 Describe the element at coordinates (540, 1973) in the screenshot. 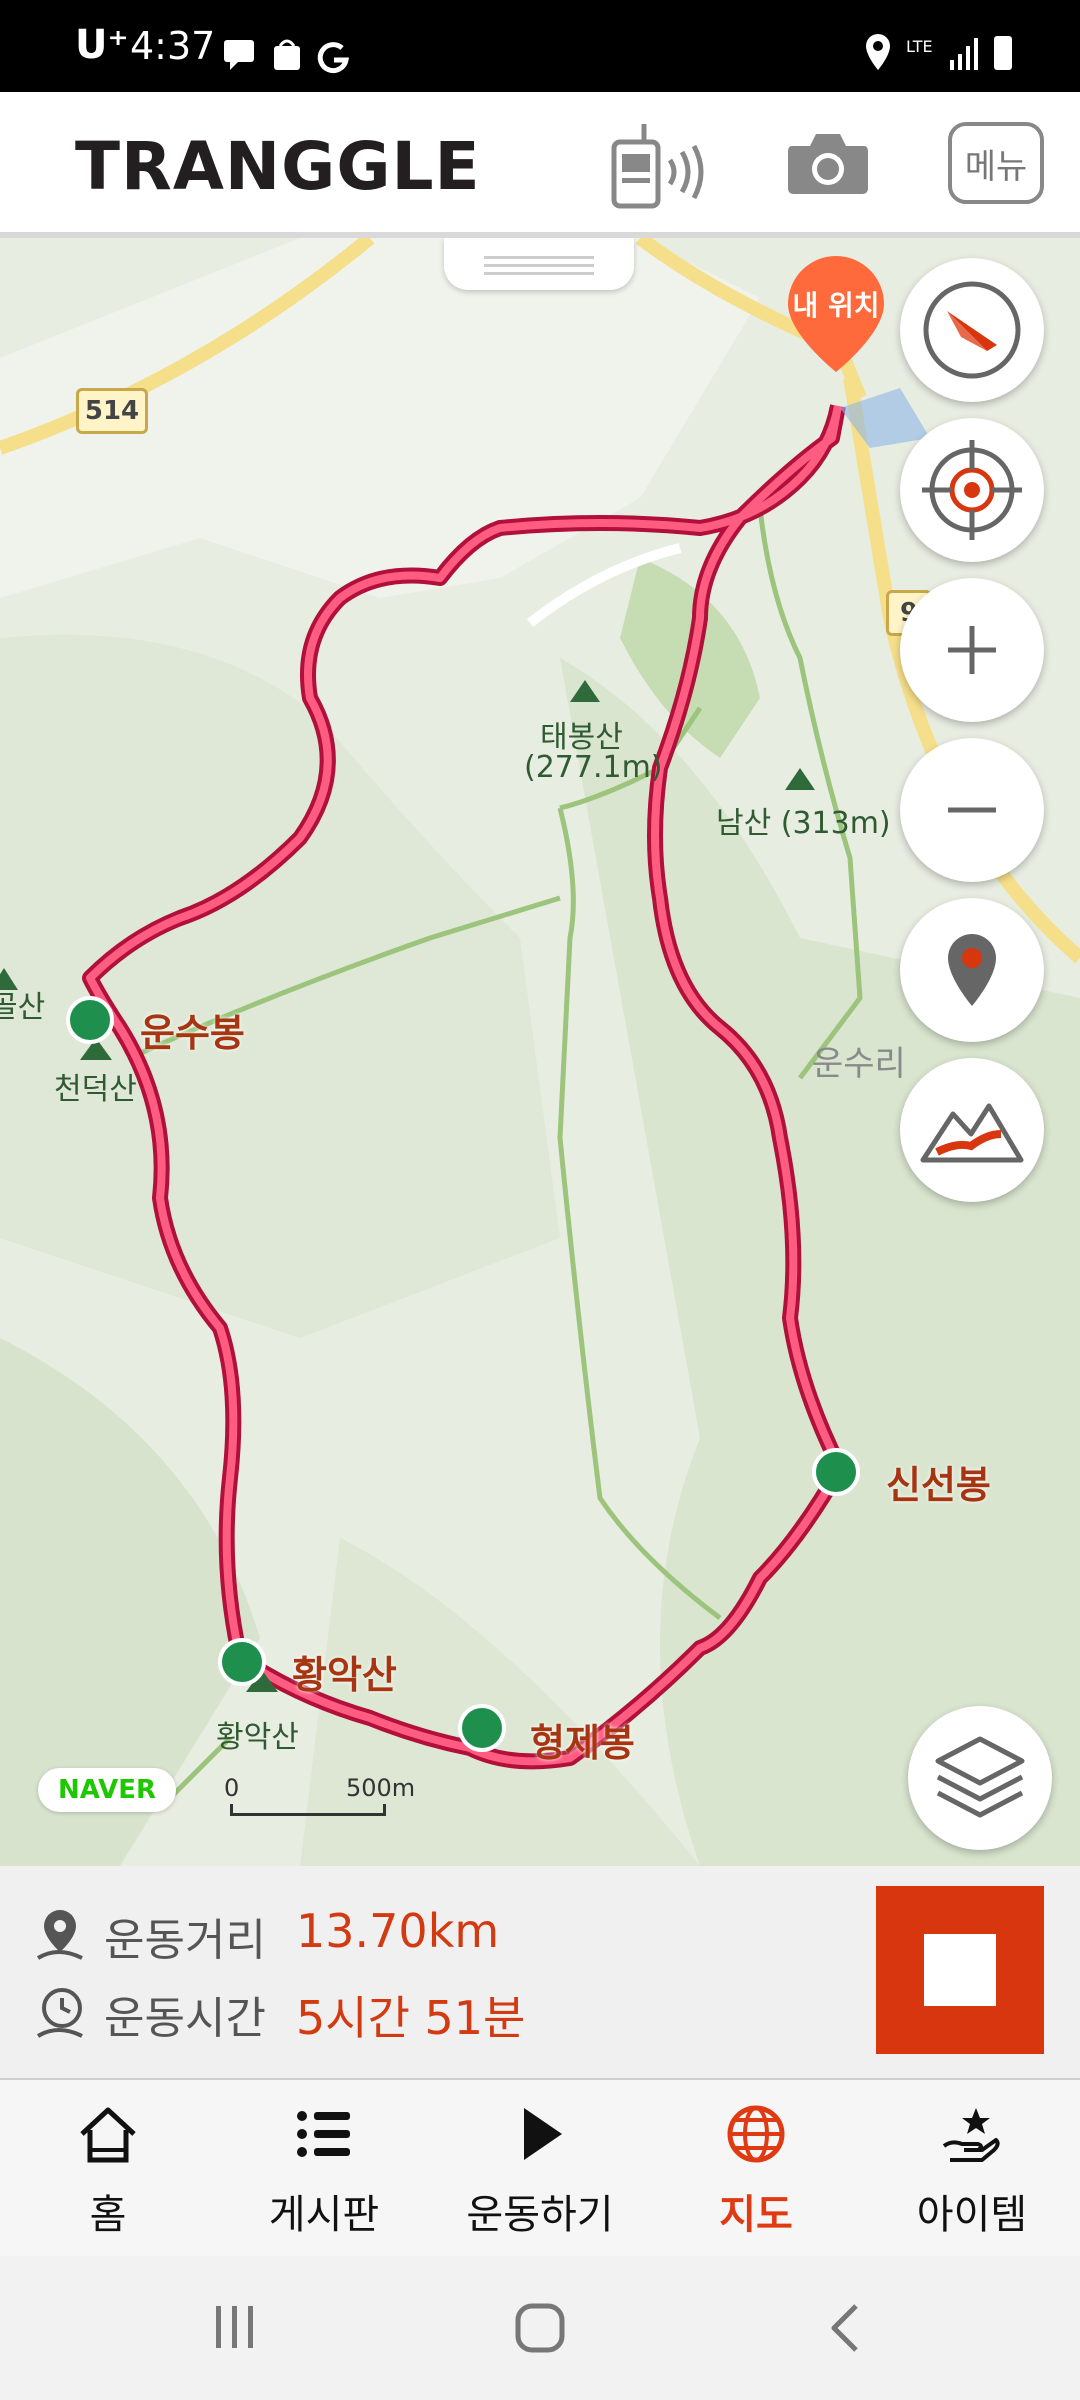

I see `workout-stats-panel: 운동거리 13.70km 운동시간 5시간 51분` at that location.